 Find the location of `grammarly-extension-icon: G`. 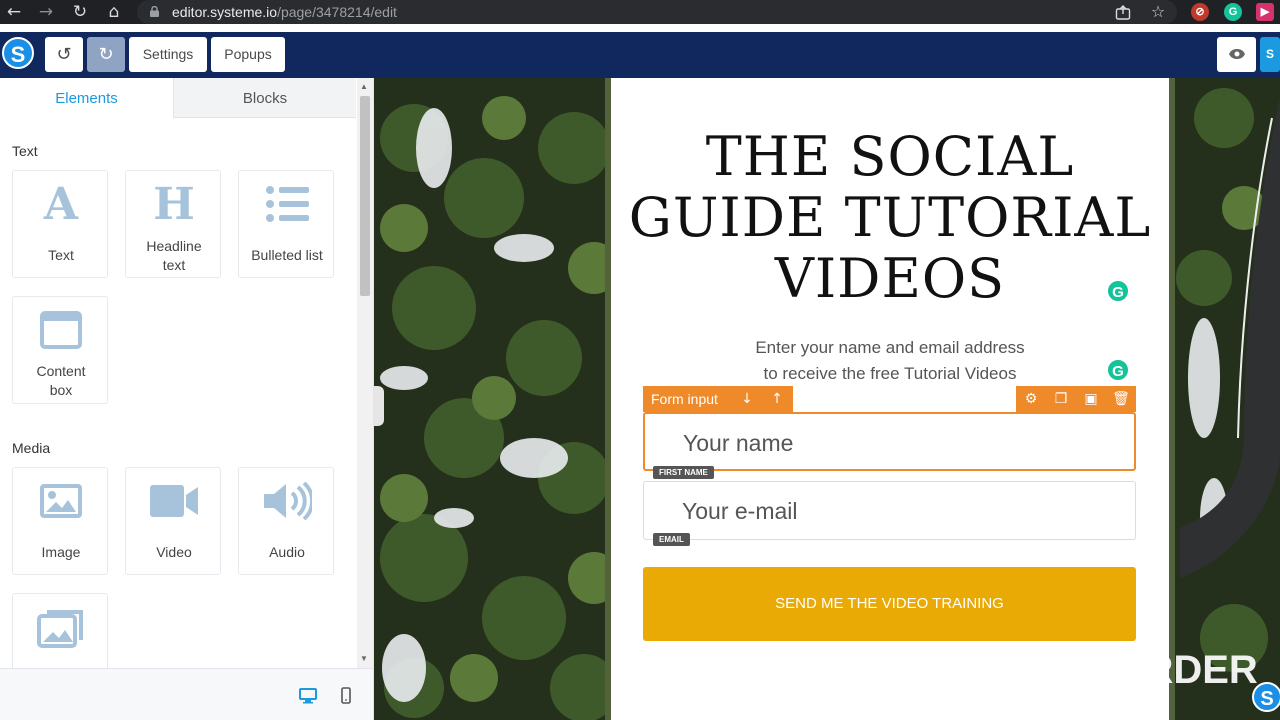

grammarly-extension-icon: G is located at coordinates (1233, 12).